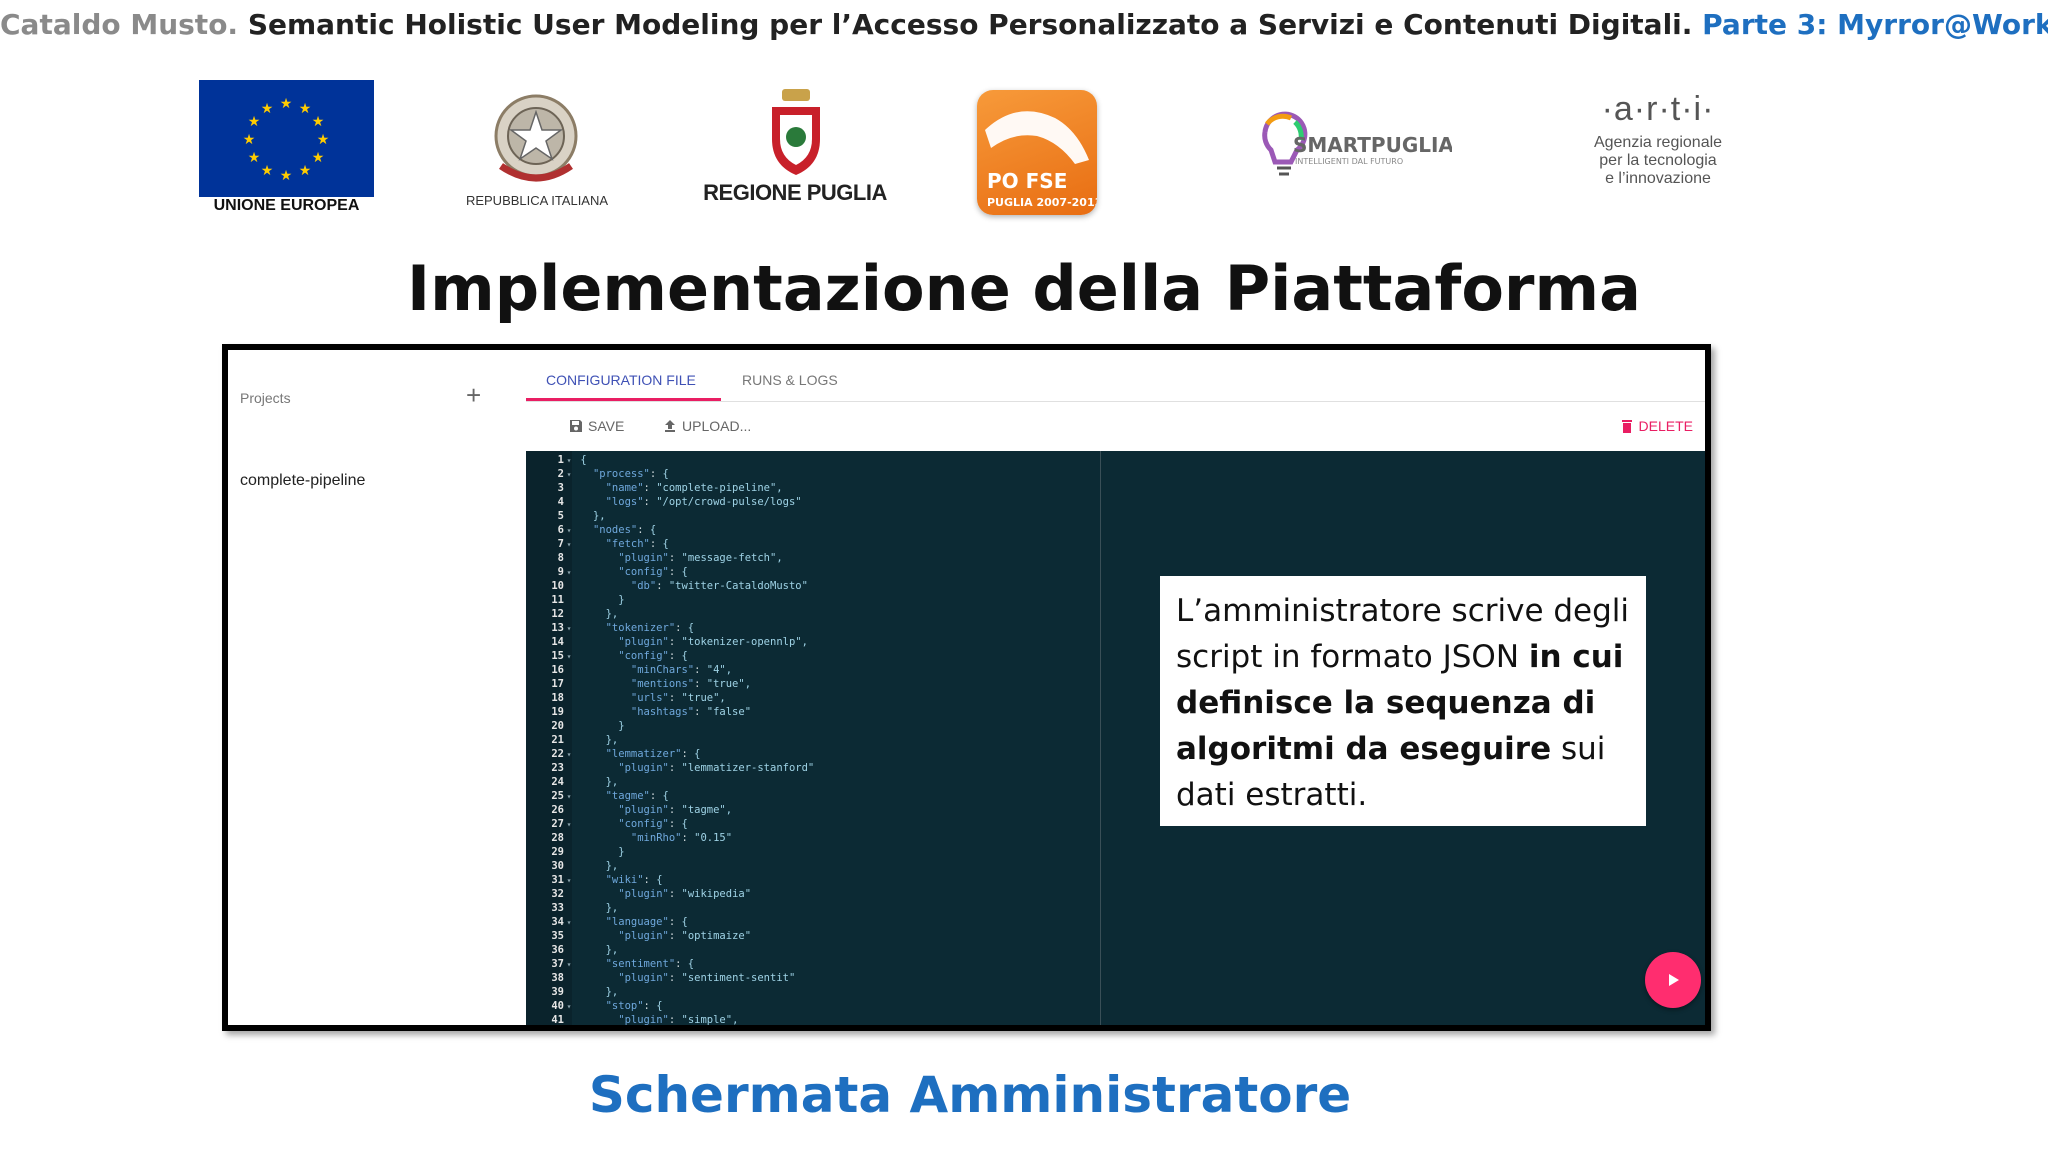 This screenshot has width=2048, height=1152. What do you see at coordinates (613, 474) in the screenshot?
I see `code-line: 2 ▾ "process": {` at bounding box center [613, 474].